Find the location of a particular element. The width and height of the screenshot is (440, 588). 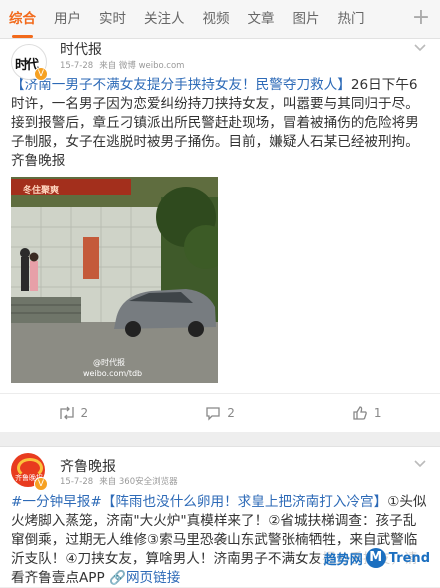

like-button: 1 is located at coordinates (366, 413).